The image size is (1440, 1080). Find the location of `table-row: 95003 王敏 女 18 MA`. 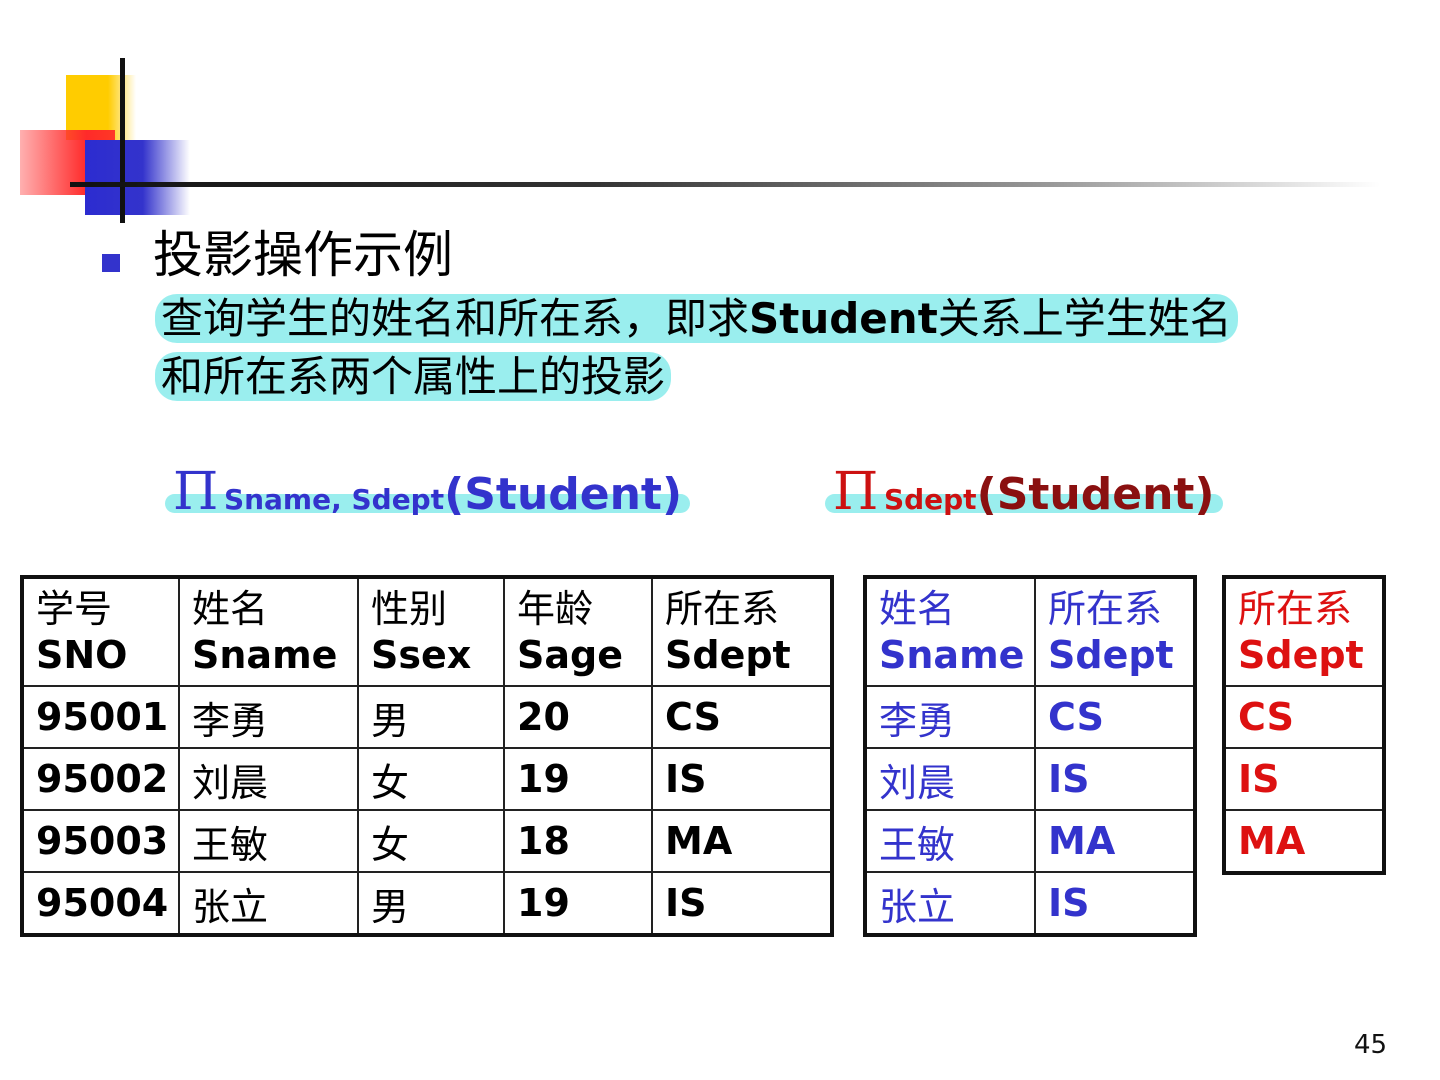

table-row: 95003 王敏 女 18 MA is located at coordinates (427, 841).